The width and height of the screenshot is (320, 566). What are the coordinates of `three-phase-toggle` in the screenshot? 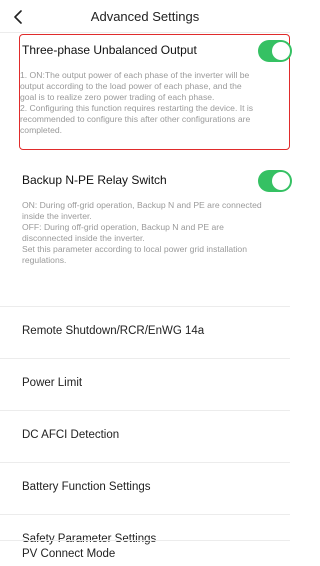 It's located at (275, 51).